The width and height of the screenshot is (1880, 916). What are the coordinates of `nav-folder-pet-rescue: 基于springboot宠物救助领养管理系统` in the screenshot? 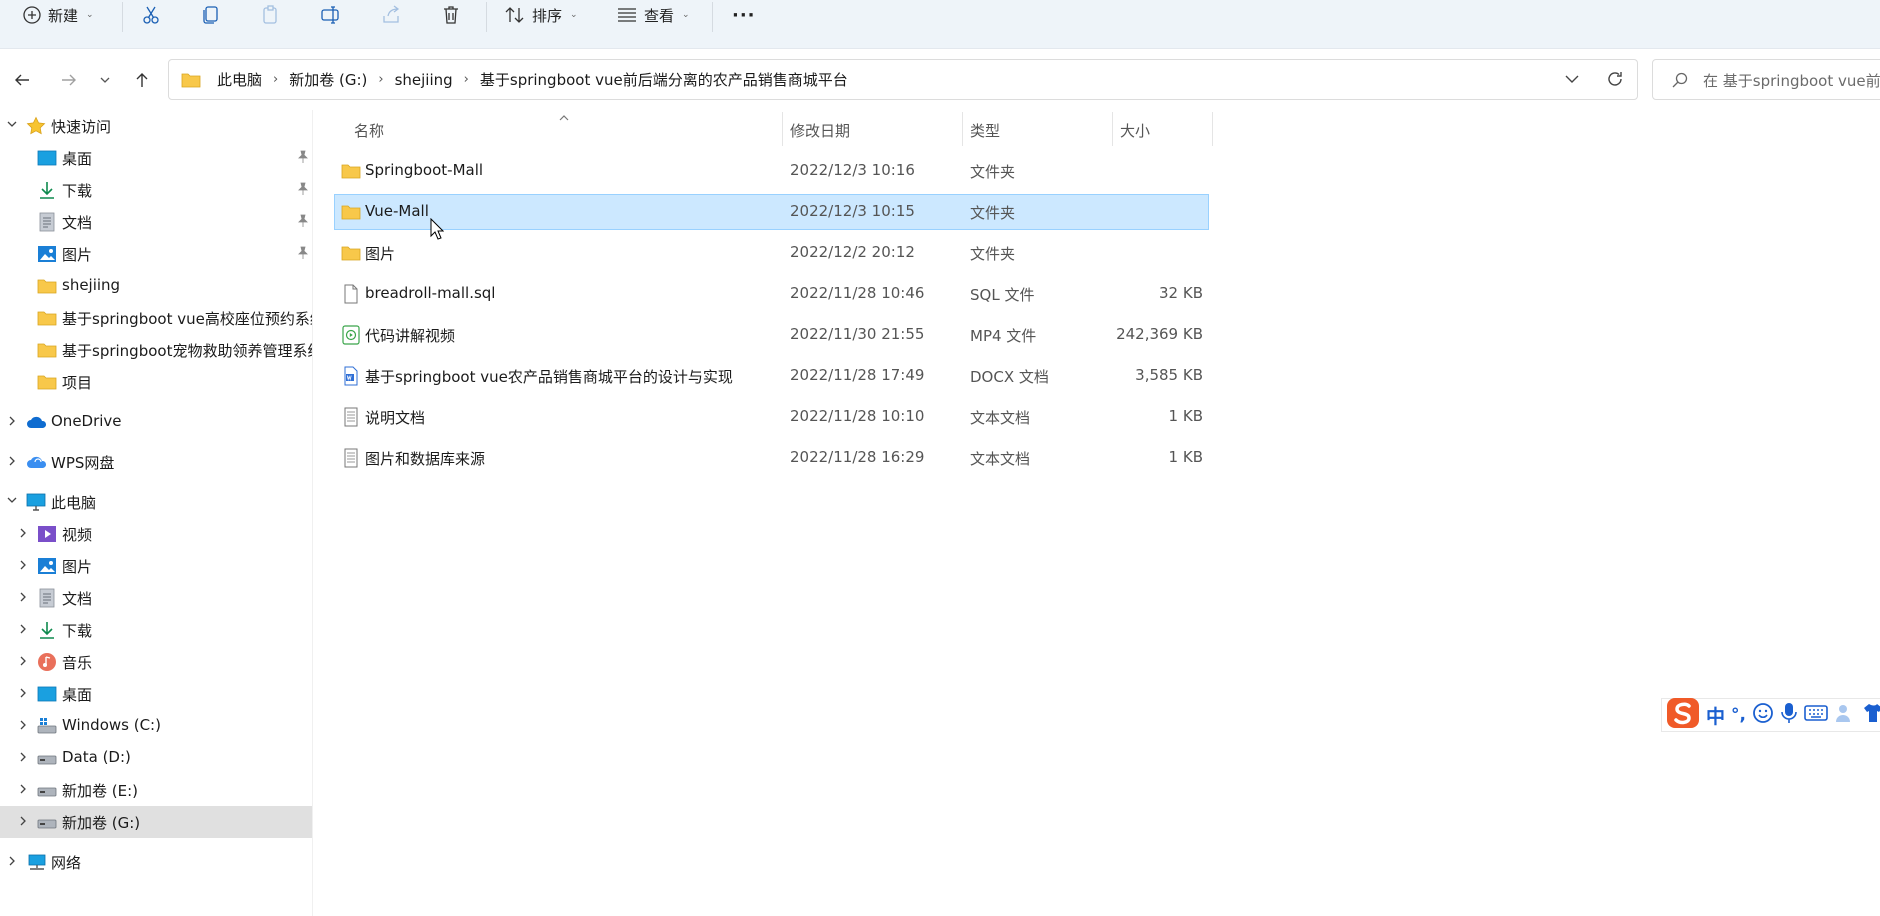 It's located at (156, 350).